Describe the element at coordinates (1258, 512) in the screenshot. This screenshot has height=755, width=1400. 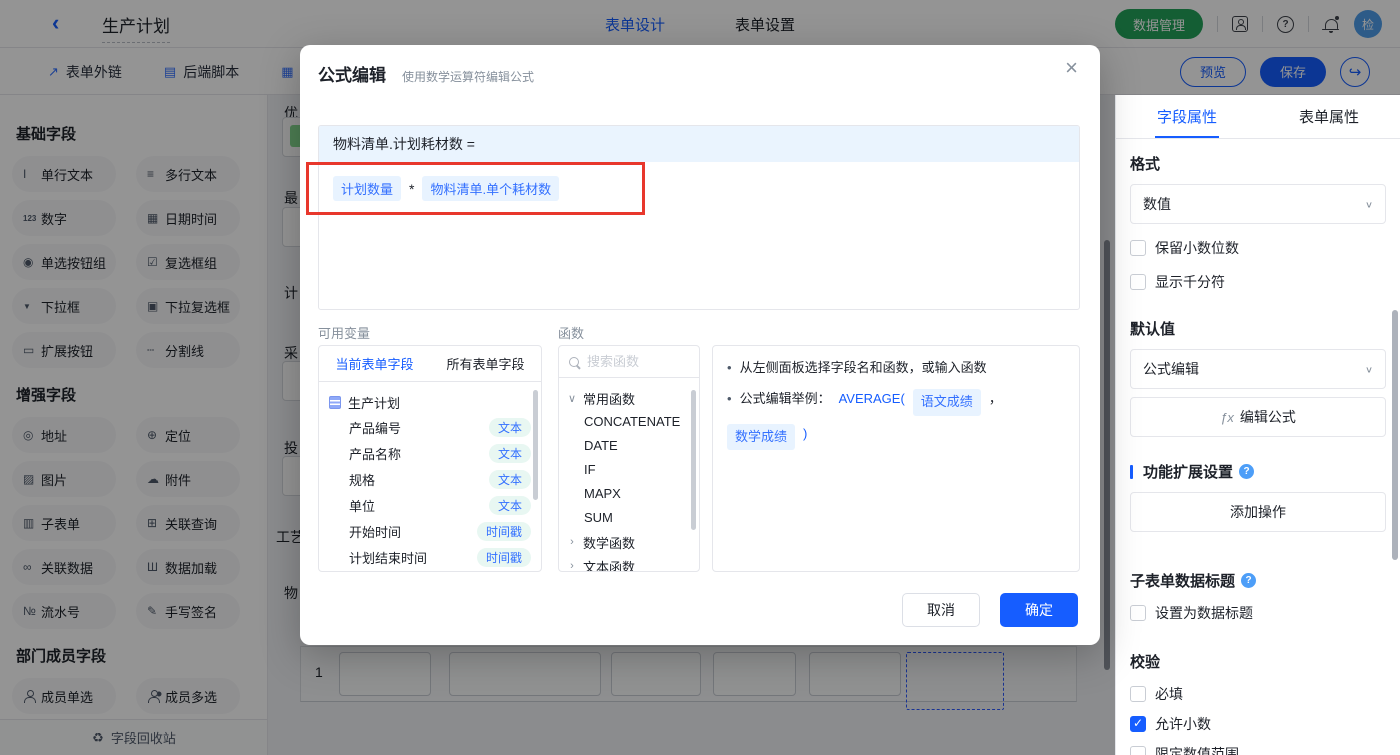
I see `add-action-button: 添加操作` at that location.